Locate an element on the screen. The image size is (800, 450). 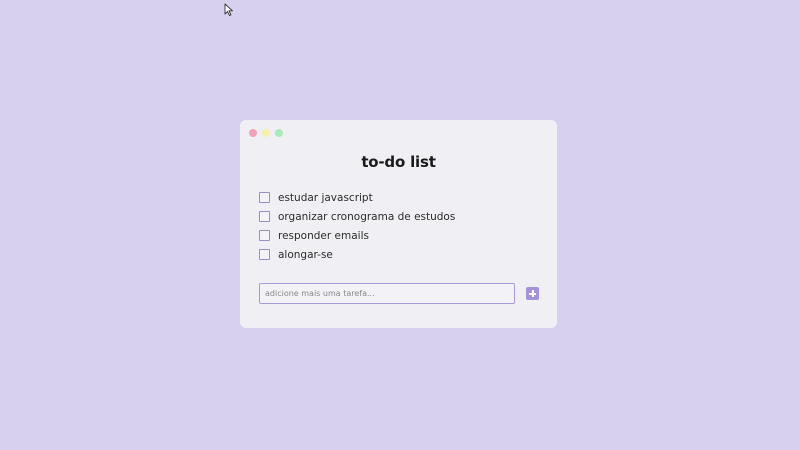
mouse-cursor-icon is located at coordinates (228, 9).